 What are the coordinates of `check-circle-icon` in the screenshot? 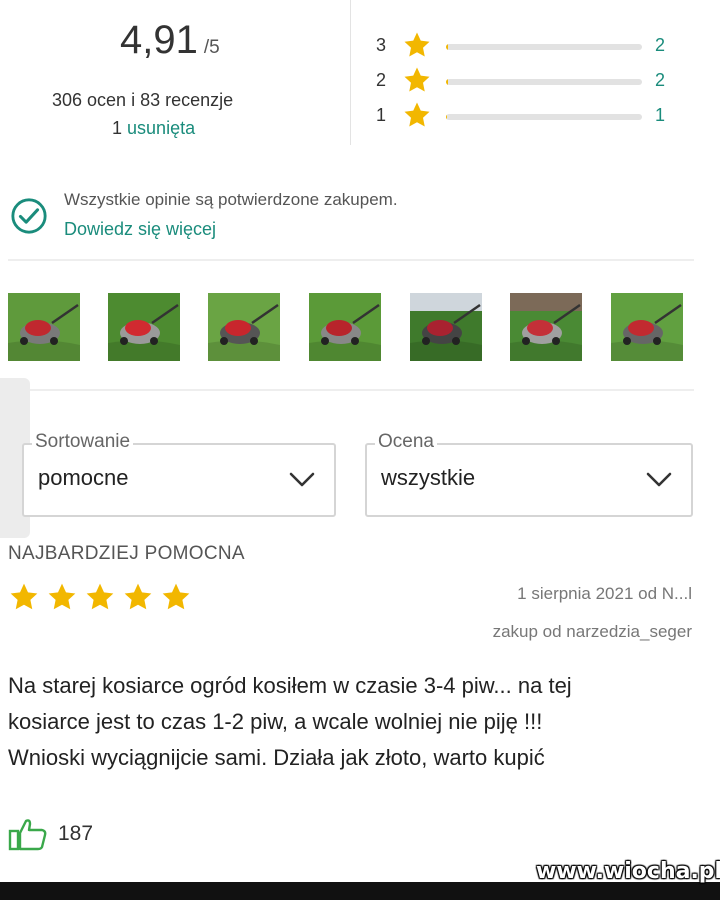 It's located at (29, 216).